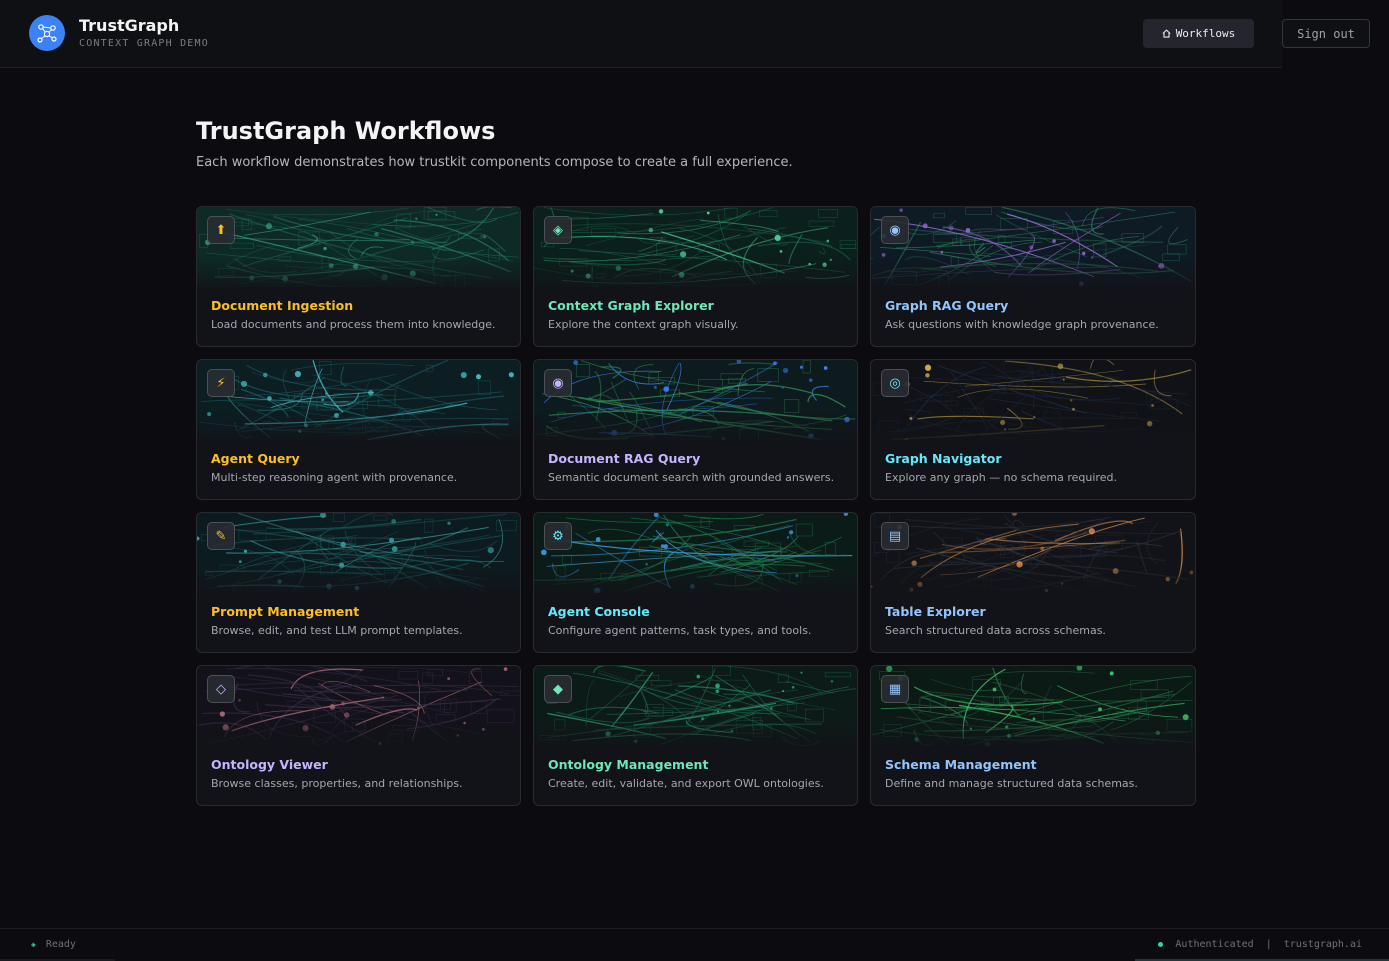  I want to click on card-description: Search structured data across schemas., so click(995, 630).